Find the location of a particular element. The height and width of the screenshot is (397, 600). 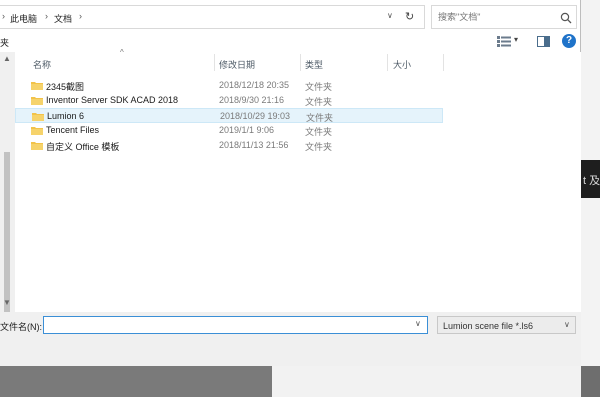

search-icon is located at coordinates (566, 18).